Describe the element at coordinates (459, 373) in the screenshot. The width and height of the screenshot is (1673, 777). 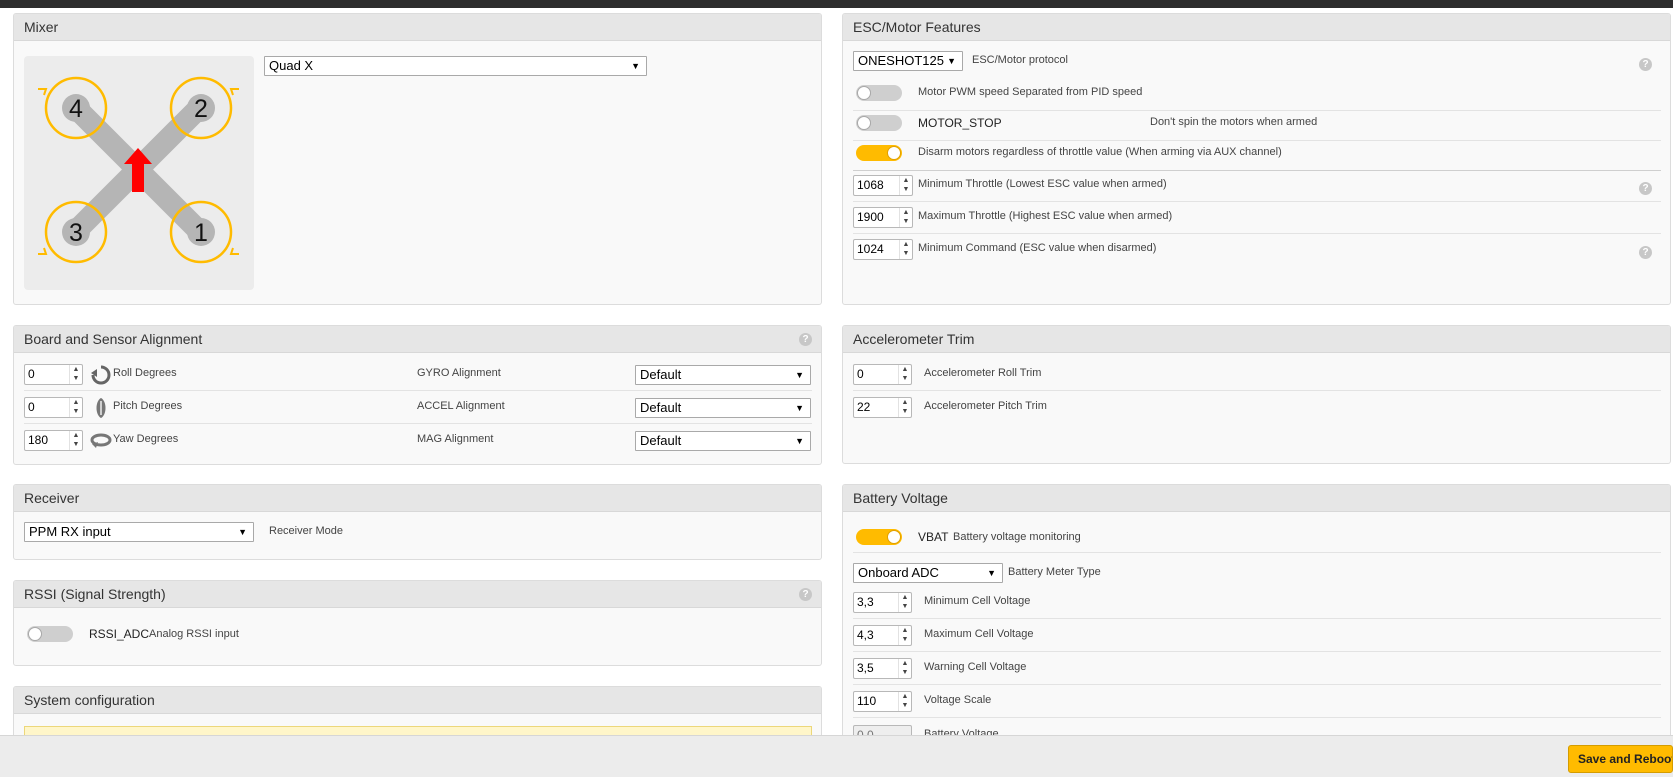
I see `gyro-alignment-label: GYRO Alignment` at that location.